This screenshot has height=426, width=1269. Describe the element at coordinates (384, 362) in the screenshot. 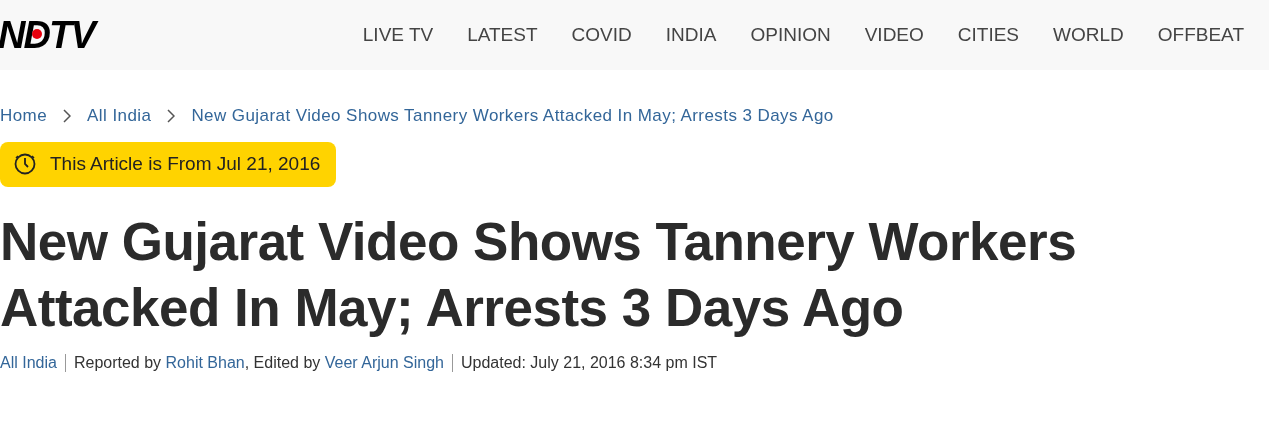

I see `author-link: Veer Arjun Singh` at that location.